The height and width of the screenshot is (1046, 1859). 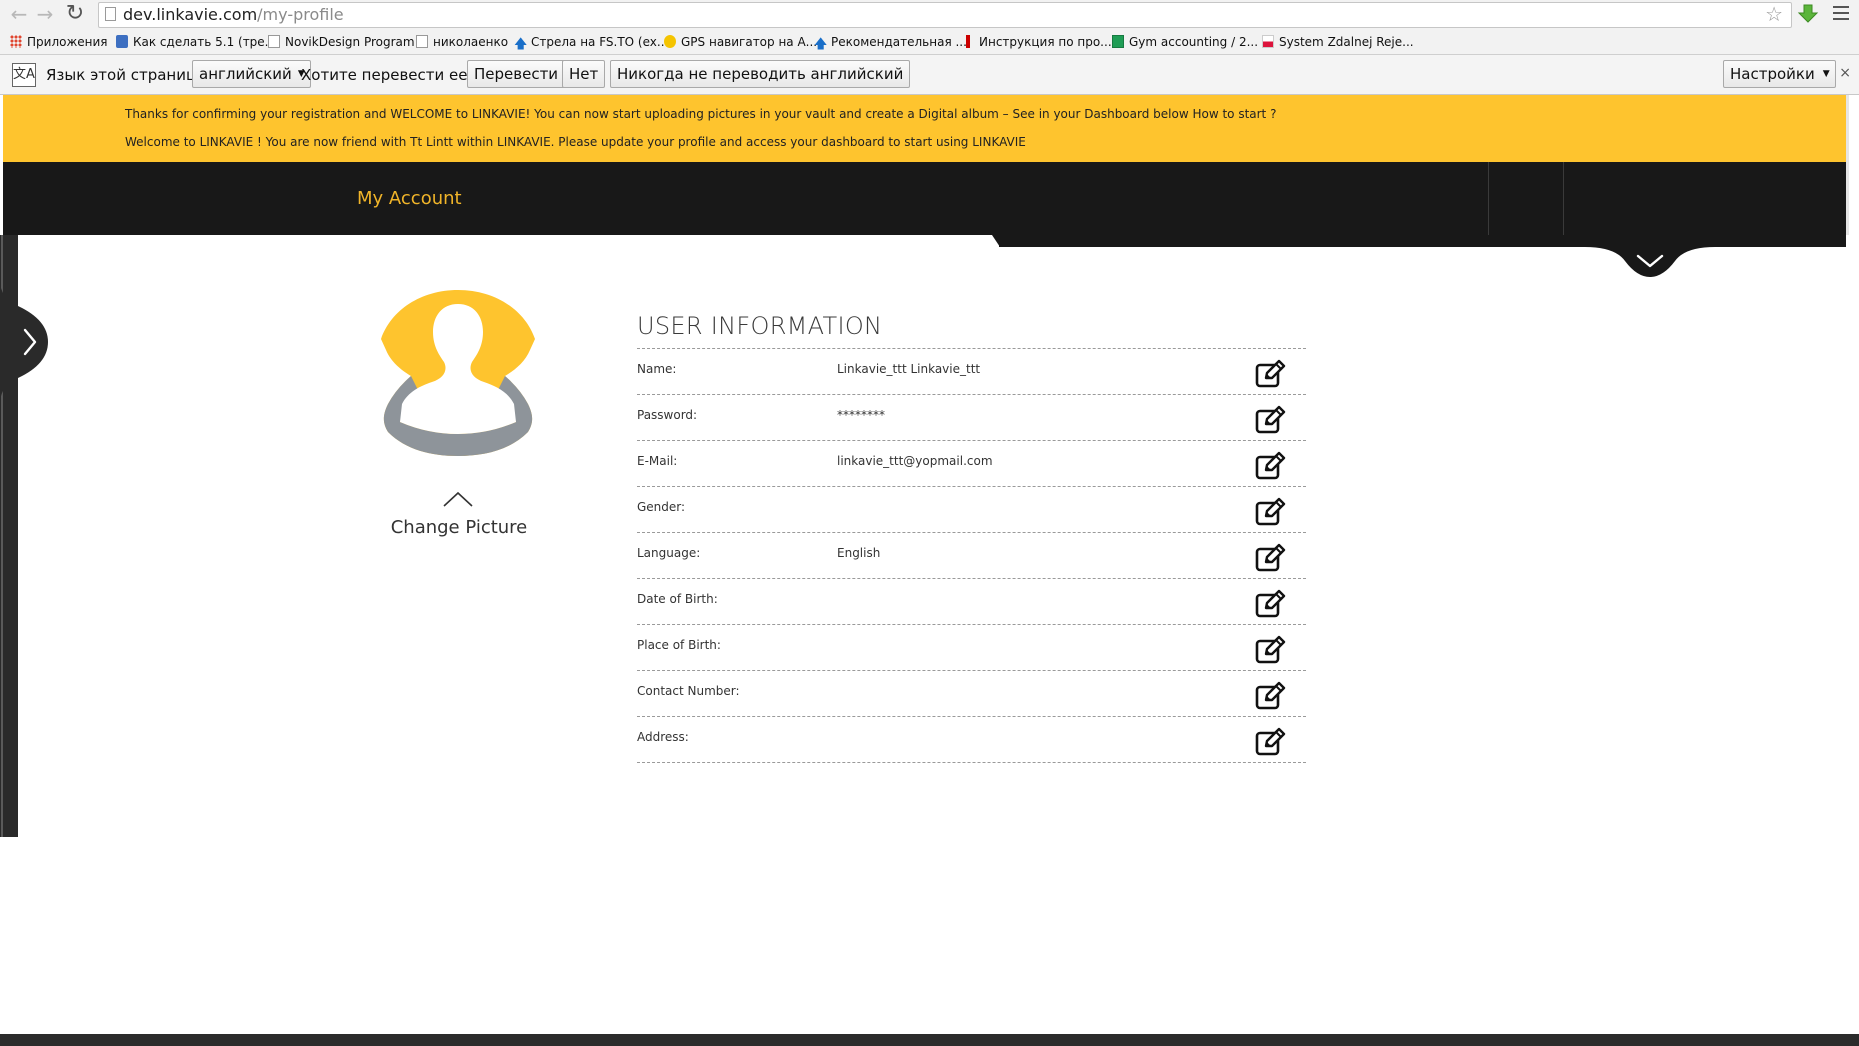 I want to click on field-value: English, so click(x=859, y=553).